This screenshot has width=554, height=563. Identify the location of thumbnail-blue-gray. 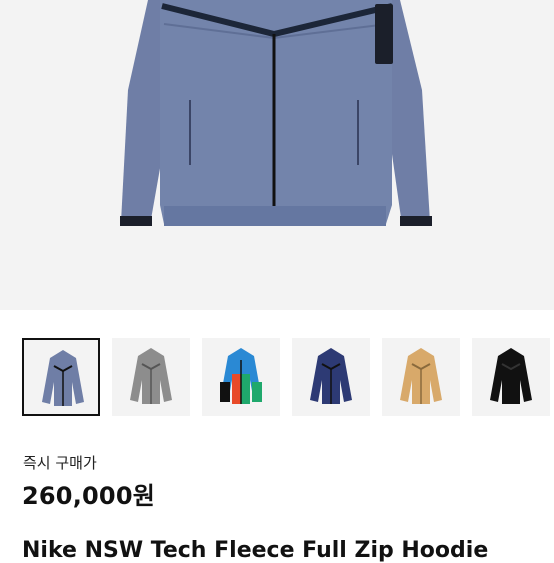
(61, 377).